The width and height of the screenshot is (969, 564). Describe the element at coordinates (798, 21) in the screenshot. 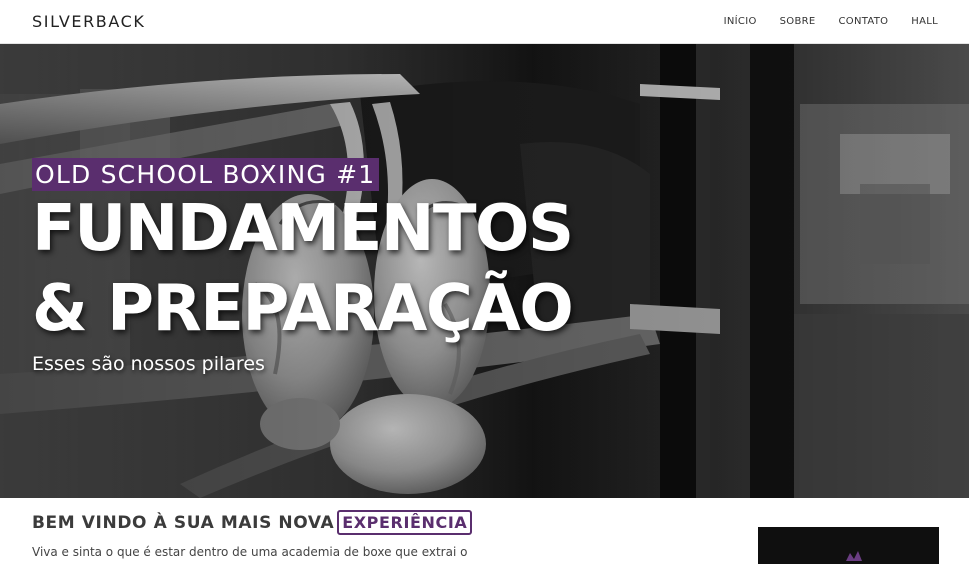

I see `nav-link-sobre: SOBRE` at that location.